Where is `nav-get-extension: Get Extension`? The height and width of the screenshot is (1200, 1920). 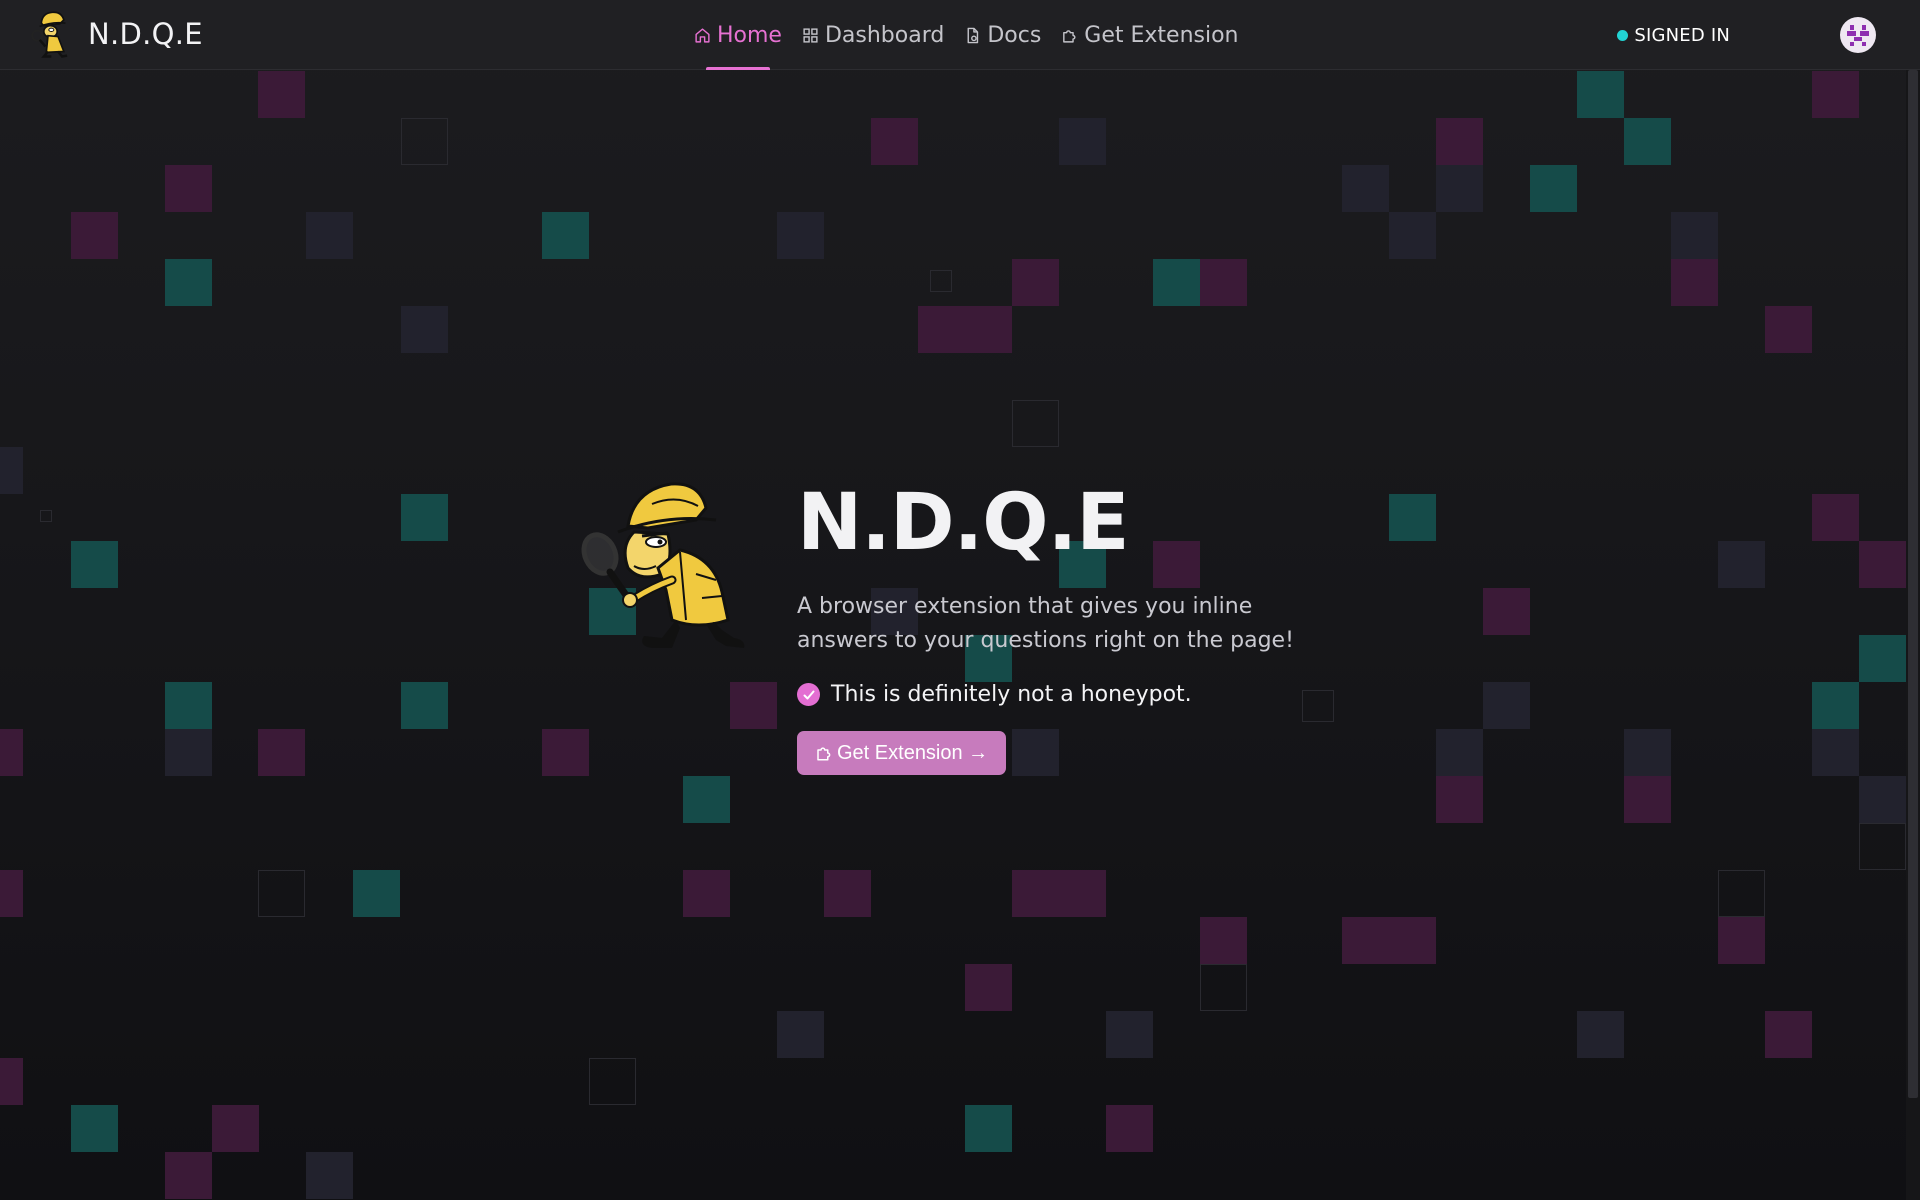 nav-get-extension: Get Extension is located at coordinates (1150, 35).